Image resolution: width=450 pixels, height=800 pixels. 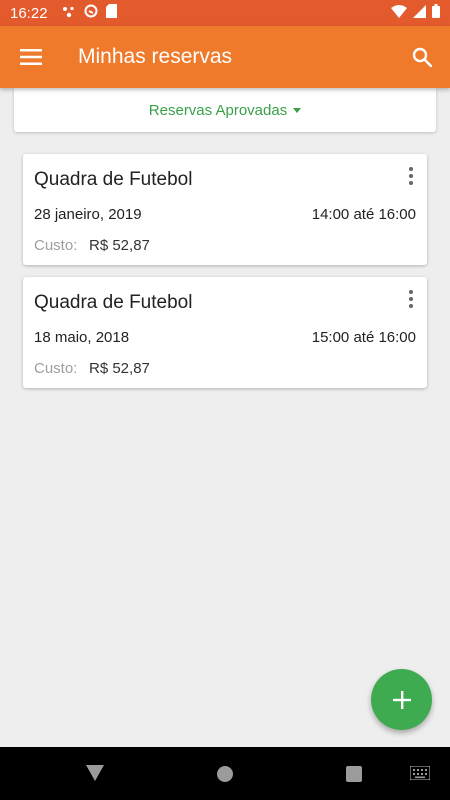 What do you see at coordinates (91, 13) in the screenshot?
I see `at-sign-icon` at bounding box center [91, 13].